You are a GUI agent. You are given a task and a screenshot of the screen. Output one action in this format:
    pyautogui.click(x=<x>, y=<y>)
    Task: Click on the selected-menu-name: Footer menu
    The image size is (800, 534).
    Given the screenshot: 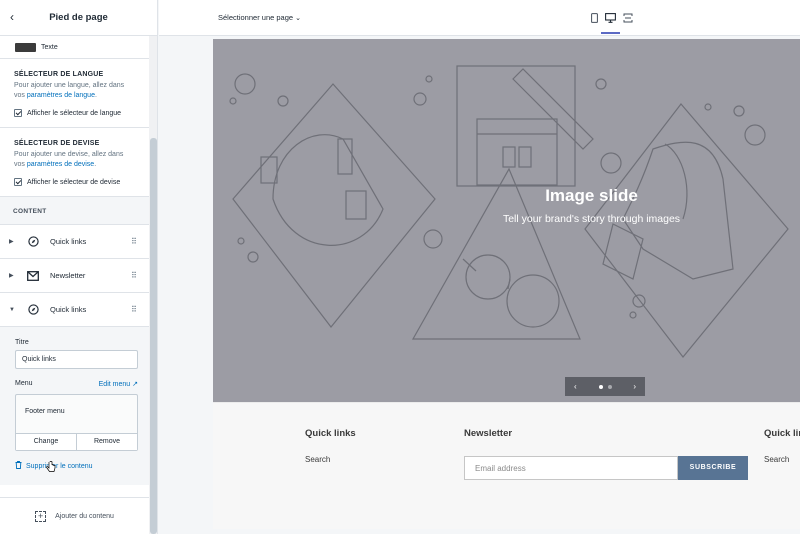 What is the action you would take?
    pyautogui.click(x=45, y=411)
    